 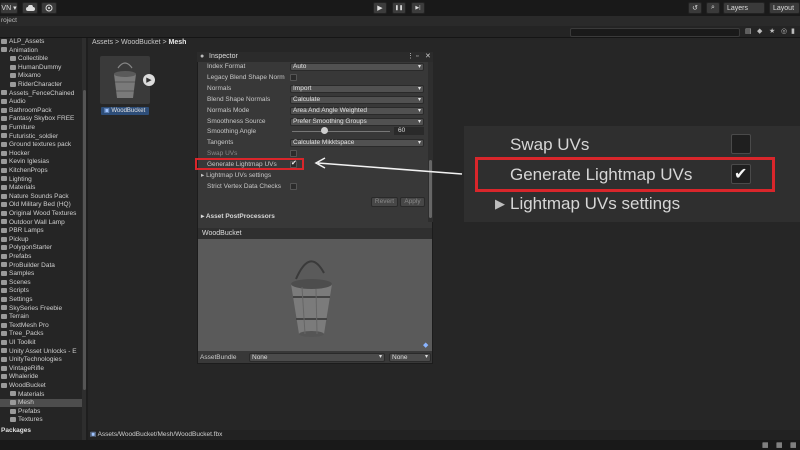 What do you see at coordinates (400, 445) in the screenshot?
I see `status-bar: ▦ ▦ ▦` at bounding box center [400, 445].